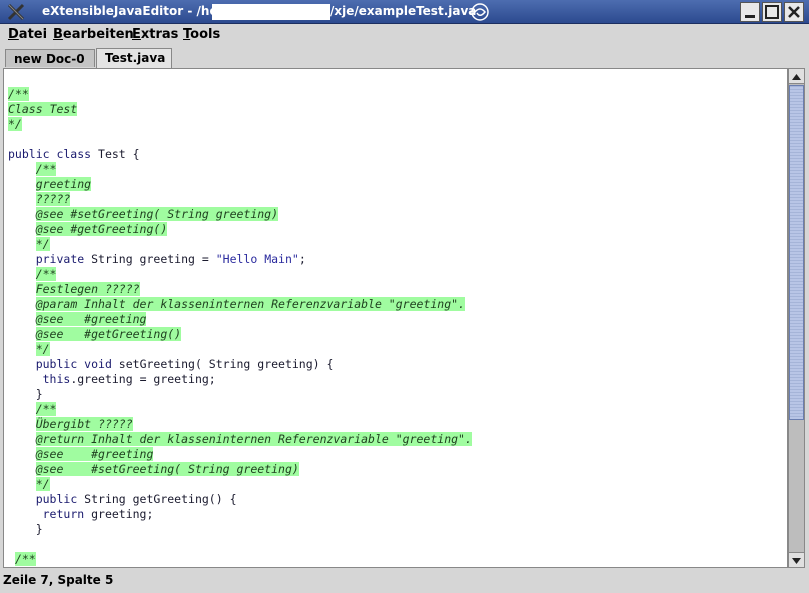 The width and height of the screenshot is (809, 593). What do you see at coordinates (115, 154) in the screenshot?
I see `code-token: Test {` at bounding box center [115, 154].